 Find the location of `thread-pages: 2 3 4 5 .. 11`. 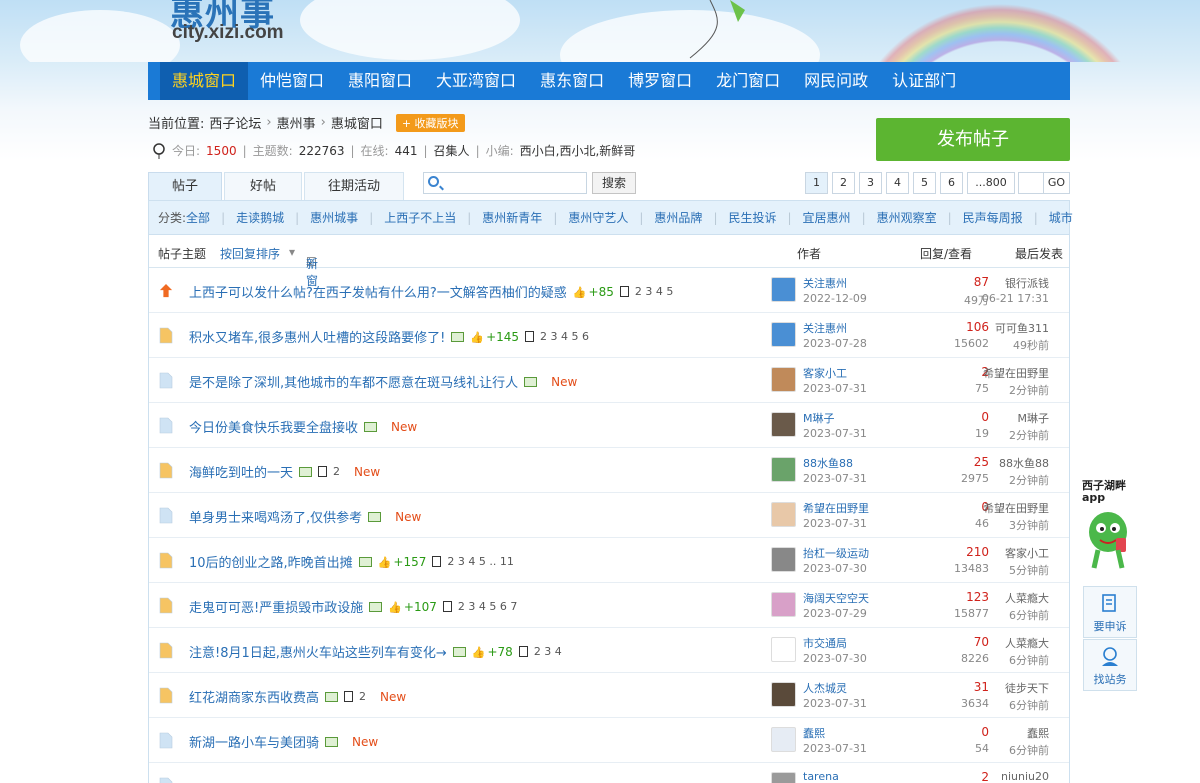

thread-pages: 2 3 4 5 .. 11 is located at coordinates (480, 561).